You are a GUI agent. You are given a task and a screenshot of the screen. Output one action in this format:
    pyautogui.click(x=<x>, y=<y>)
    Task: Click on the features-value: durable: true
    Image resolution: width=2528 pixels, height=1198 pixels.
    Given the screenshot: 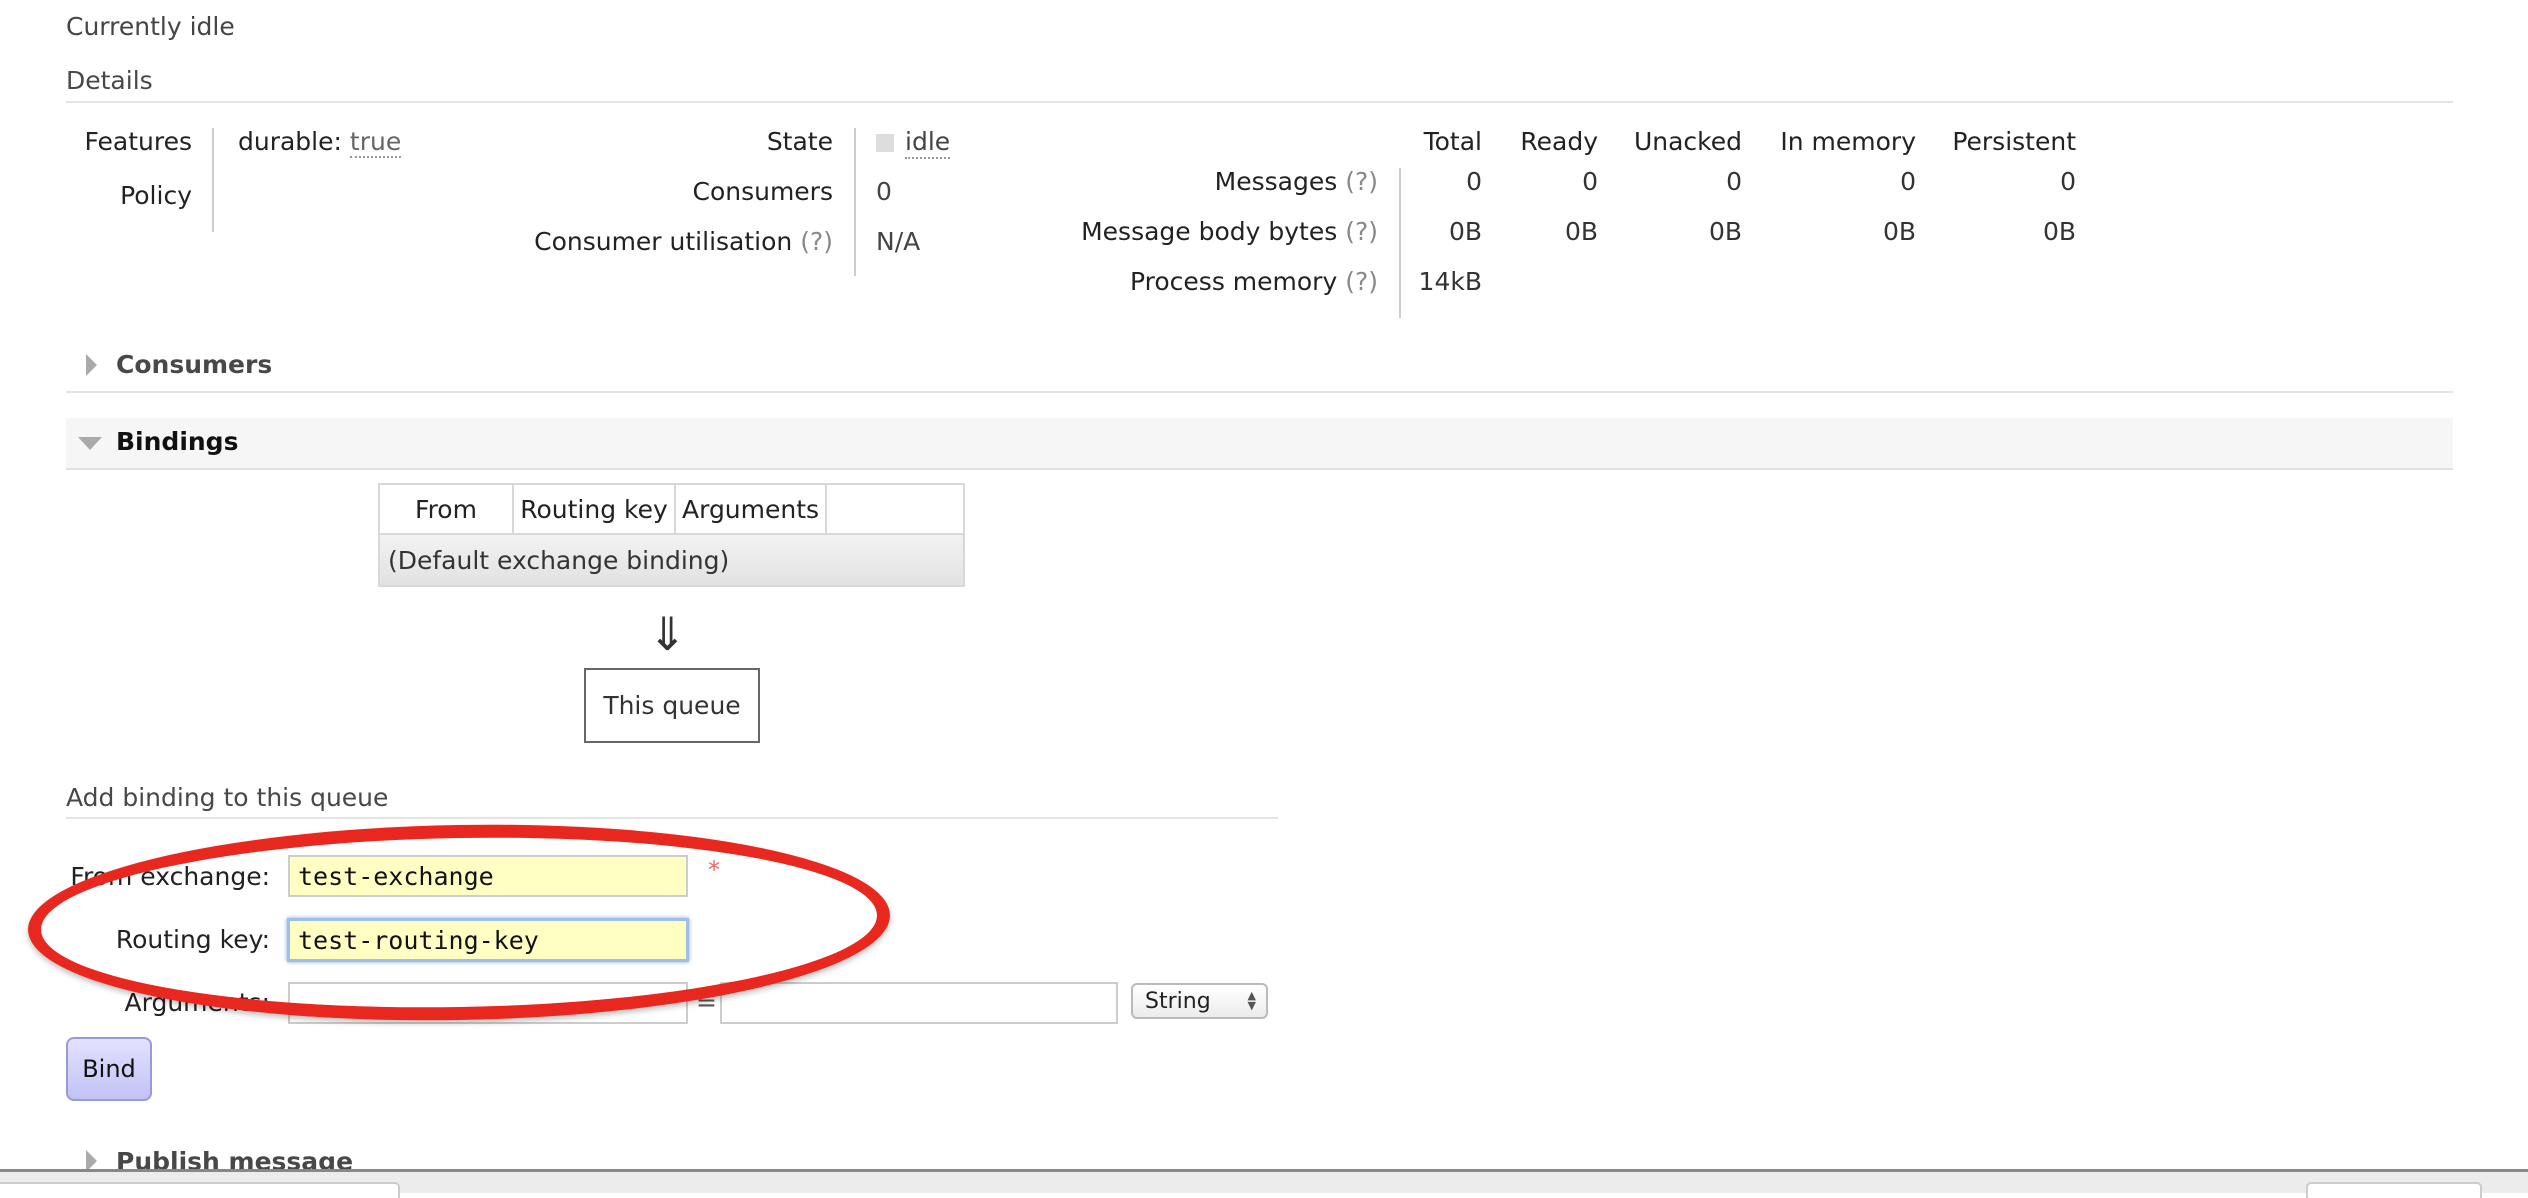 What is the action you would take?
    pyautogui.click(x=320, y=142)
    